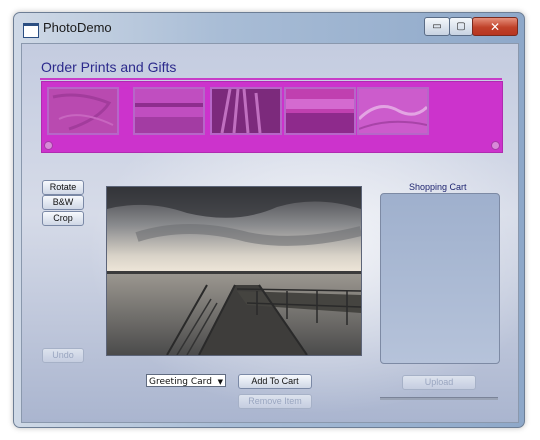 The height and width of the screenshot is (440, 540). What do you see at coordinates (495, 145) in the screenshot?
I see `strip-scroll-right-handle` at bounding box center [495, 145].